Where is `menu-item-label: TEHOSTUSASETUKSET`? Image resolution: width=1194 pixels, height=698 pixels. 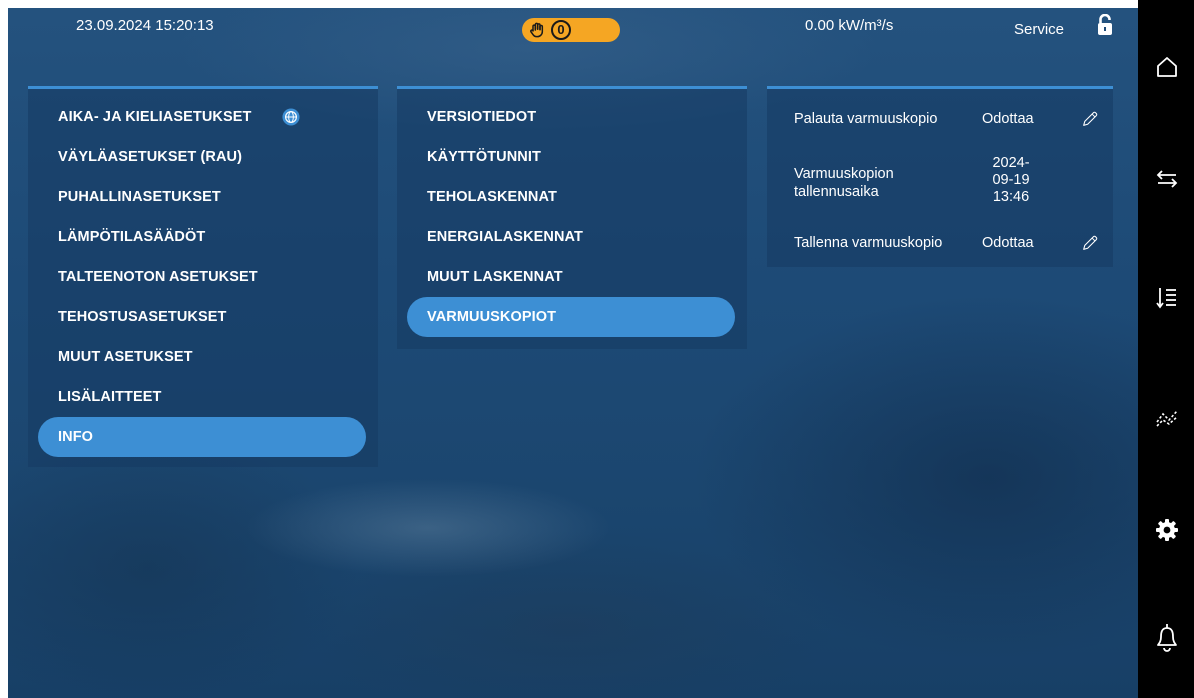 menu-item-label: TEHOSTUSASETUKSET is located at coordinates (142, 317).